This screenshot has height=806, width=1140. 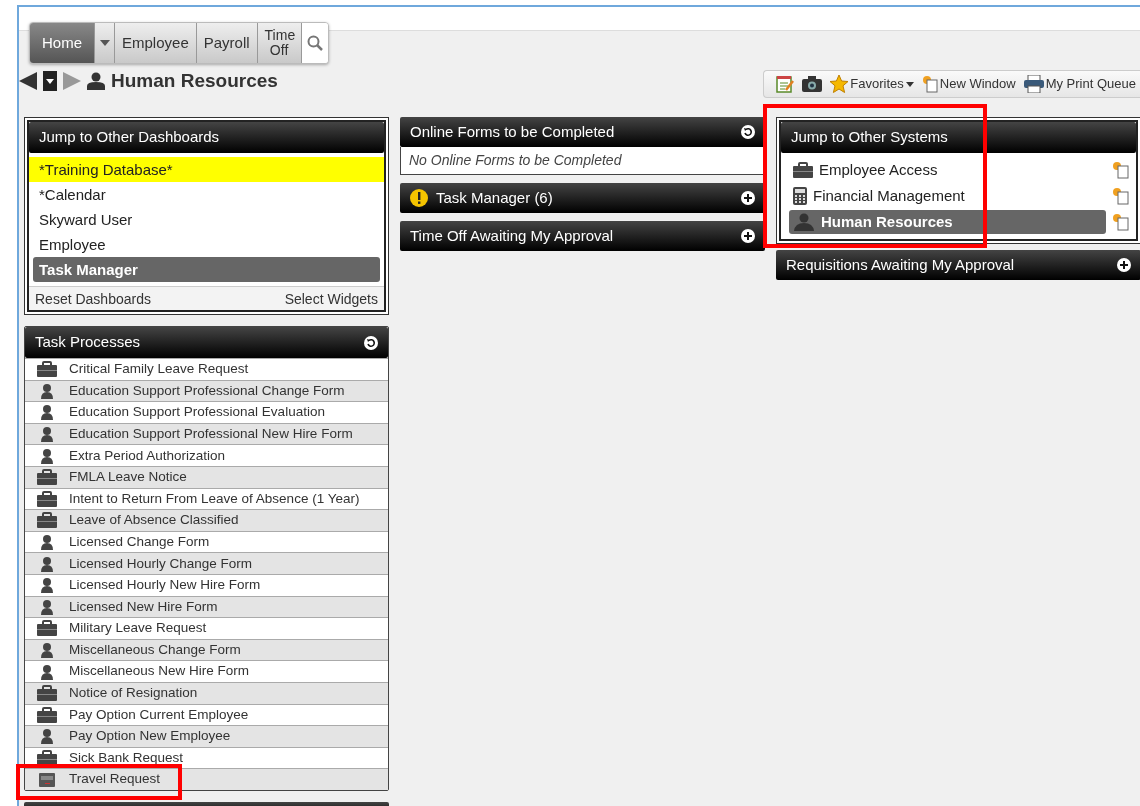 What do you see at coordinates (206, 244) in the screenshot?
I see `dashboard-item: Employee` at bounding box center [206, 244].